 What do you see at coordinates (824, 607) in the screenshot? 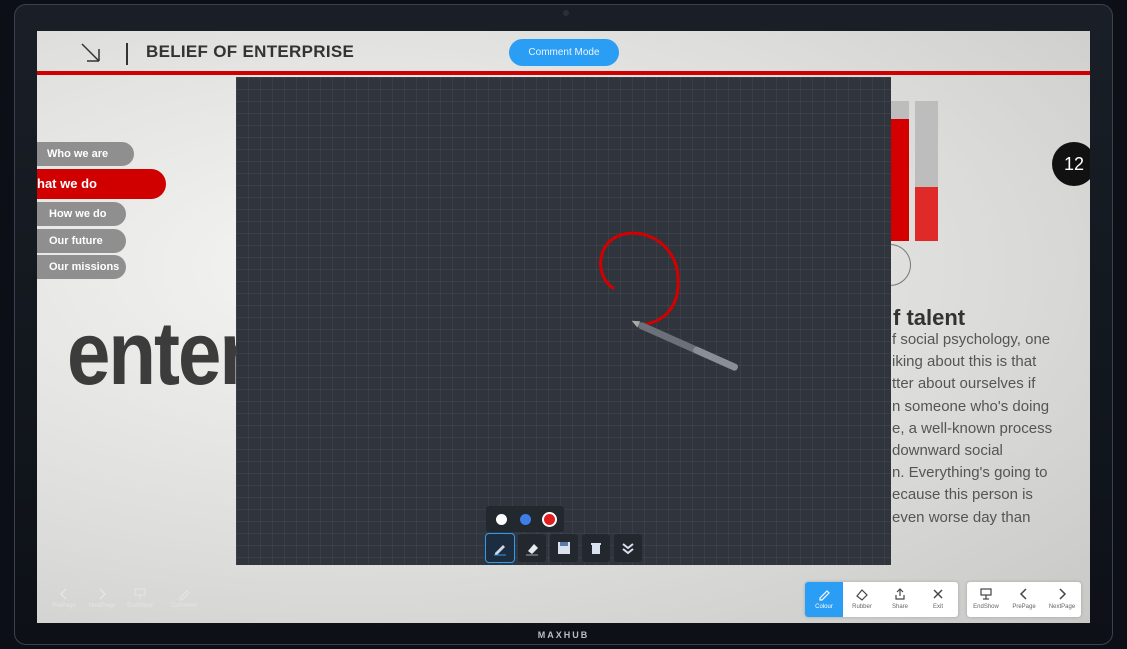
I see `colour-label: Colour` at bounding box center [824, 607].